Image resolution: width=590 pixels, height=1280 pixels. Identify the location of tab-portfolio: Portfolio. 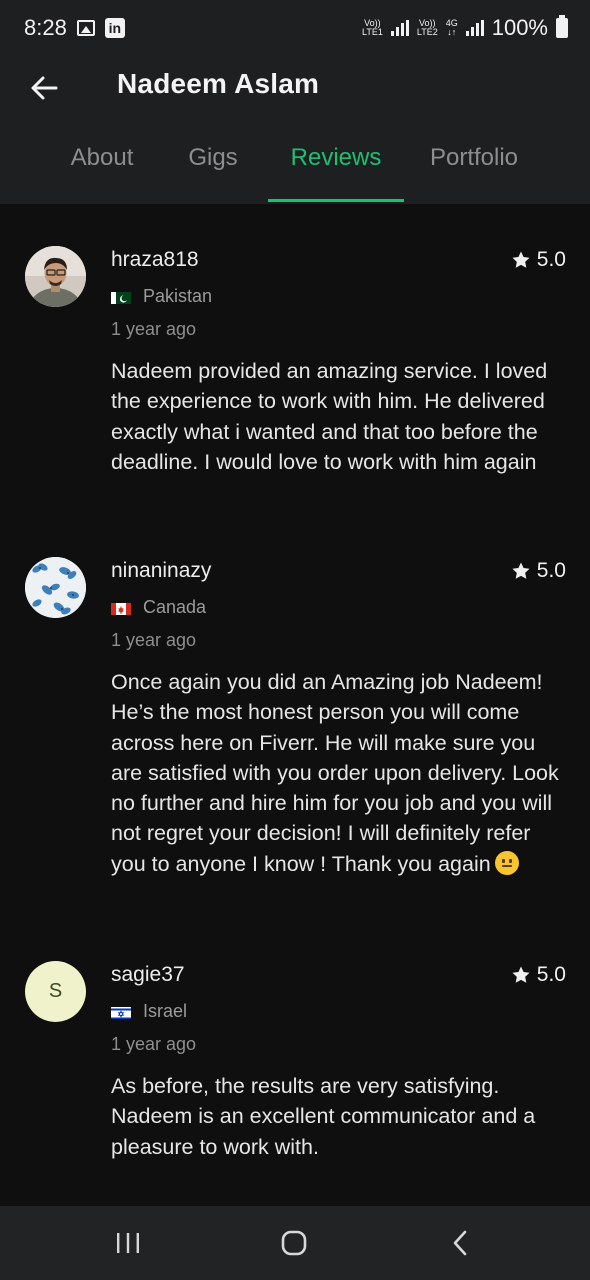
(474, 173).